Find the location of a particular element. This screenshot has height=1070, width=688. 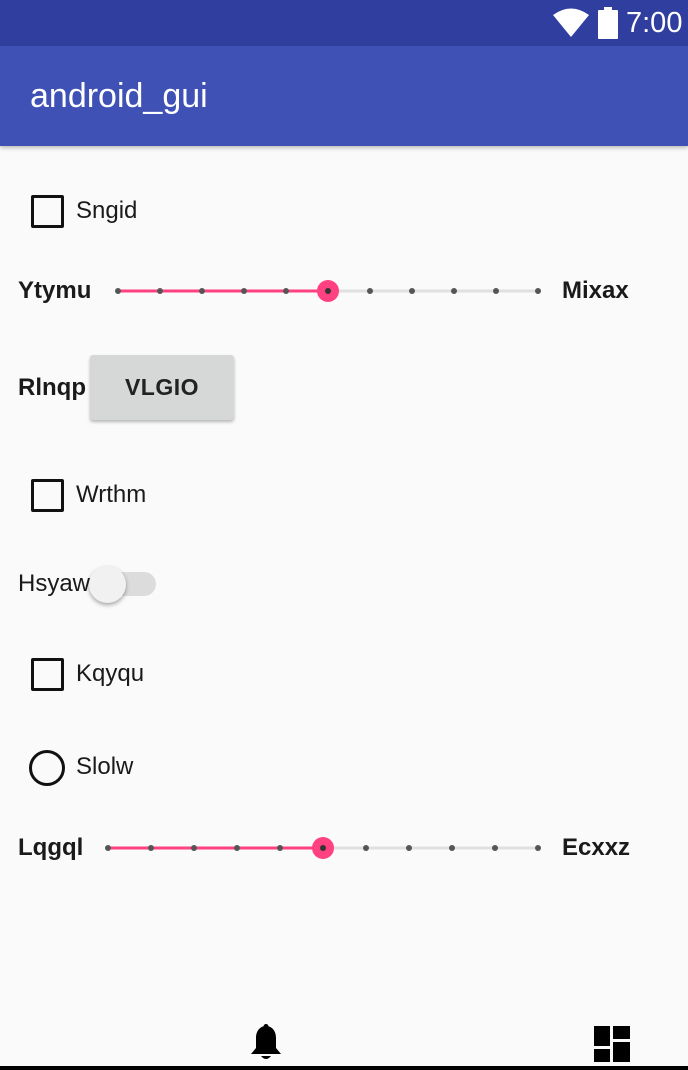

vlgio-button: VLGIO is located at coordinates (162, 387).